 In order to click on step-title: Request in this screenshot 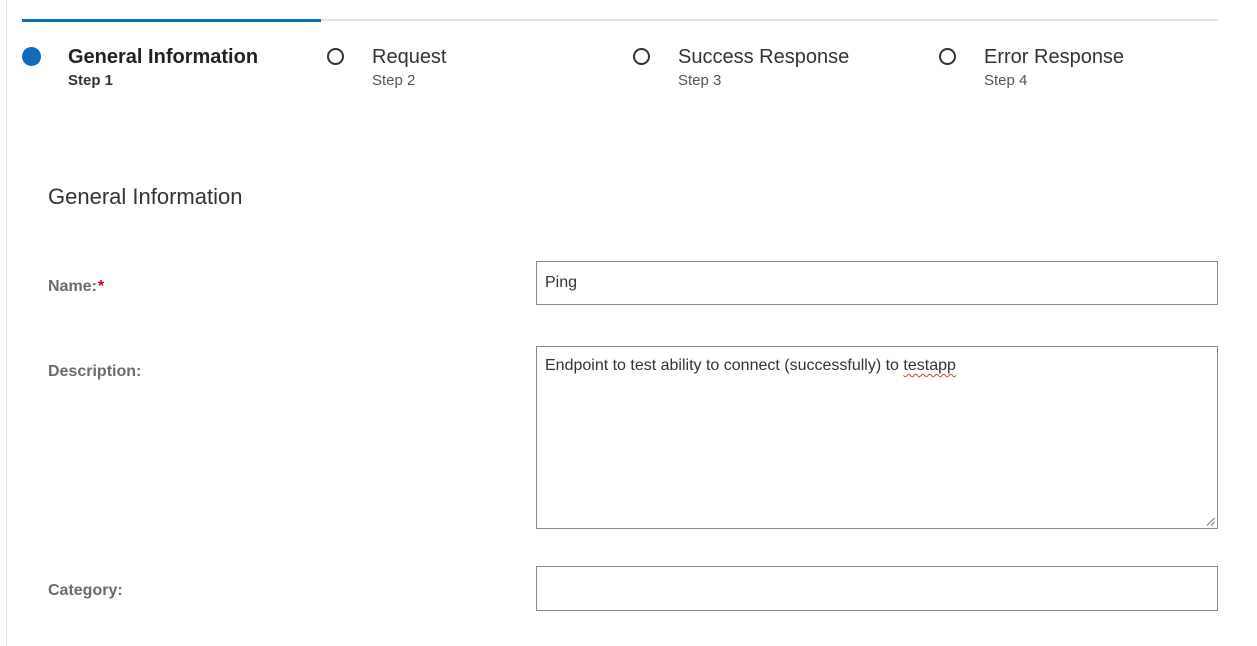, I will do `click(409, 57)`.